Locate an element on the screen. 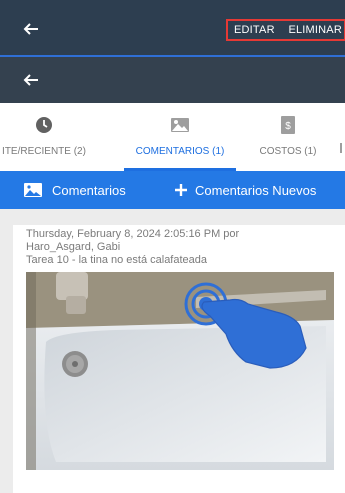 The image size is (345, 493). new-comment-label: Comentarios Nuevos is located at coordinates (256, 190).